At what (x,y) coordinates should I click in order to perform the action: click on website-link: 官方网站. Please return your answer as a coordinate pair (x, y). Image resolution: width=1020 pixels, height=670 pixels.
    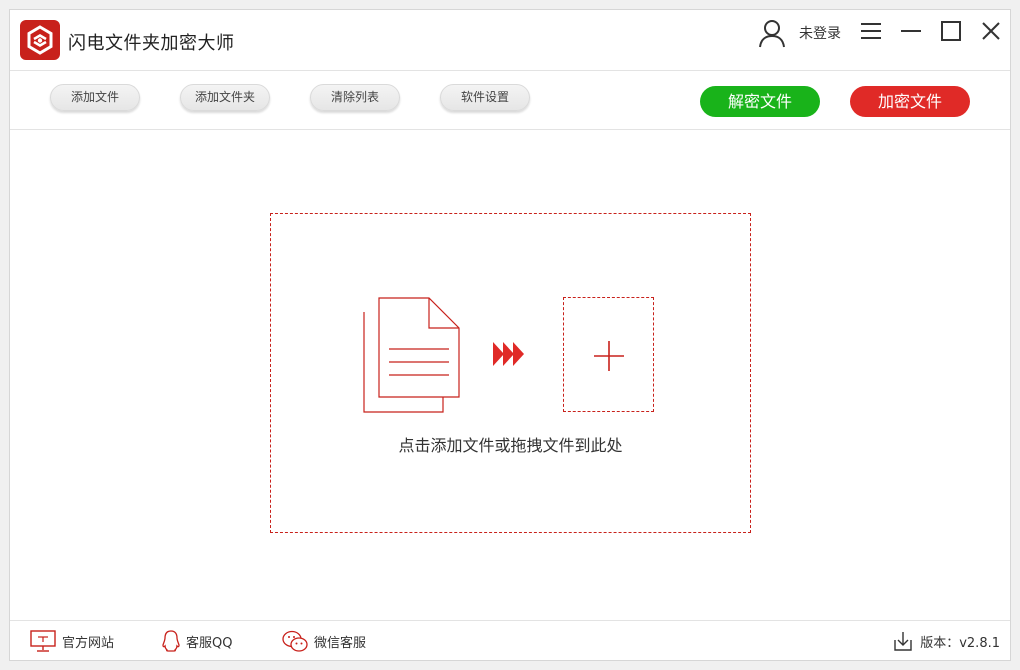
    Looking at the image, I should click on (72, 641).